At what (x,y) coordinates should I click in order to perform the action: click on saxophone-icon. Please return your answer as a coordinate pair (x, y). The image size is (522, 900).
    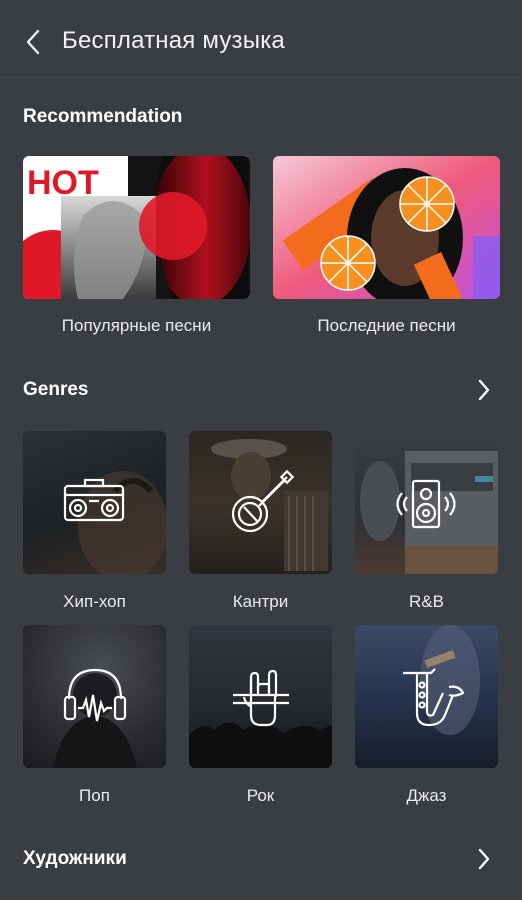
    Looking at the image, I should click on (441, 680).